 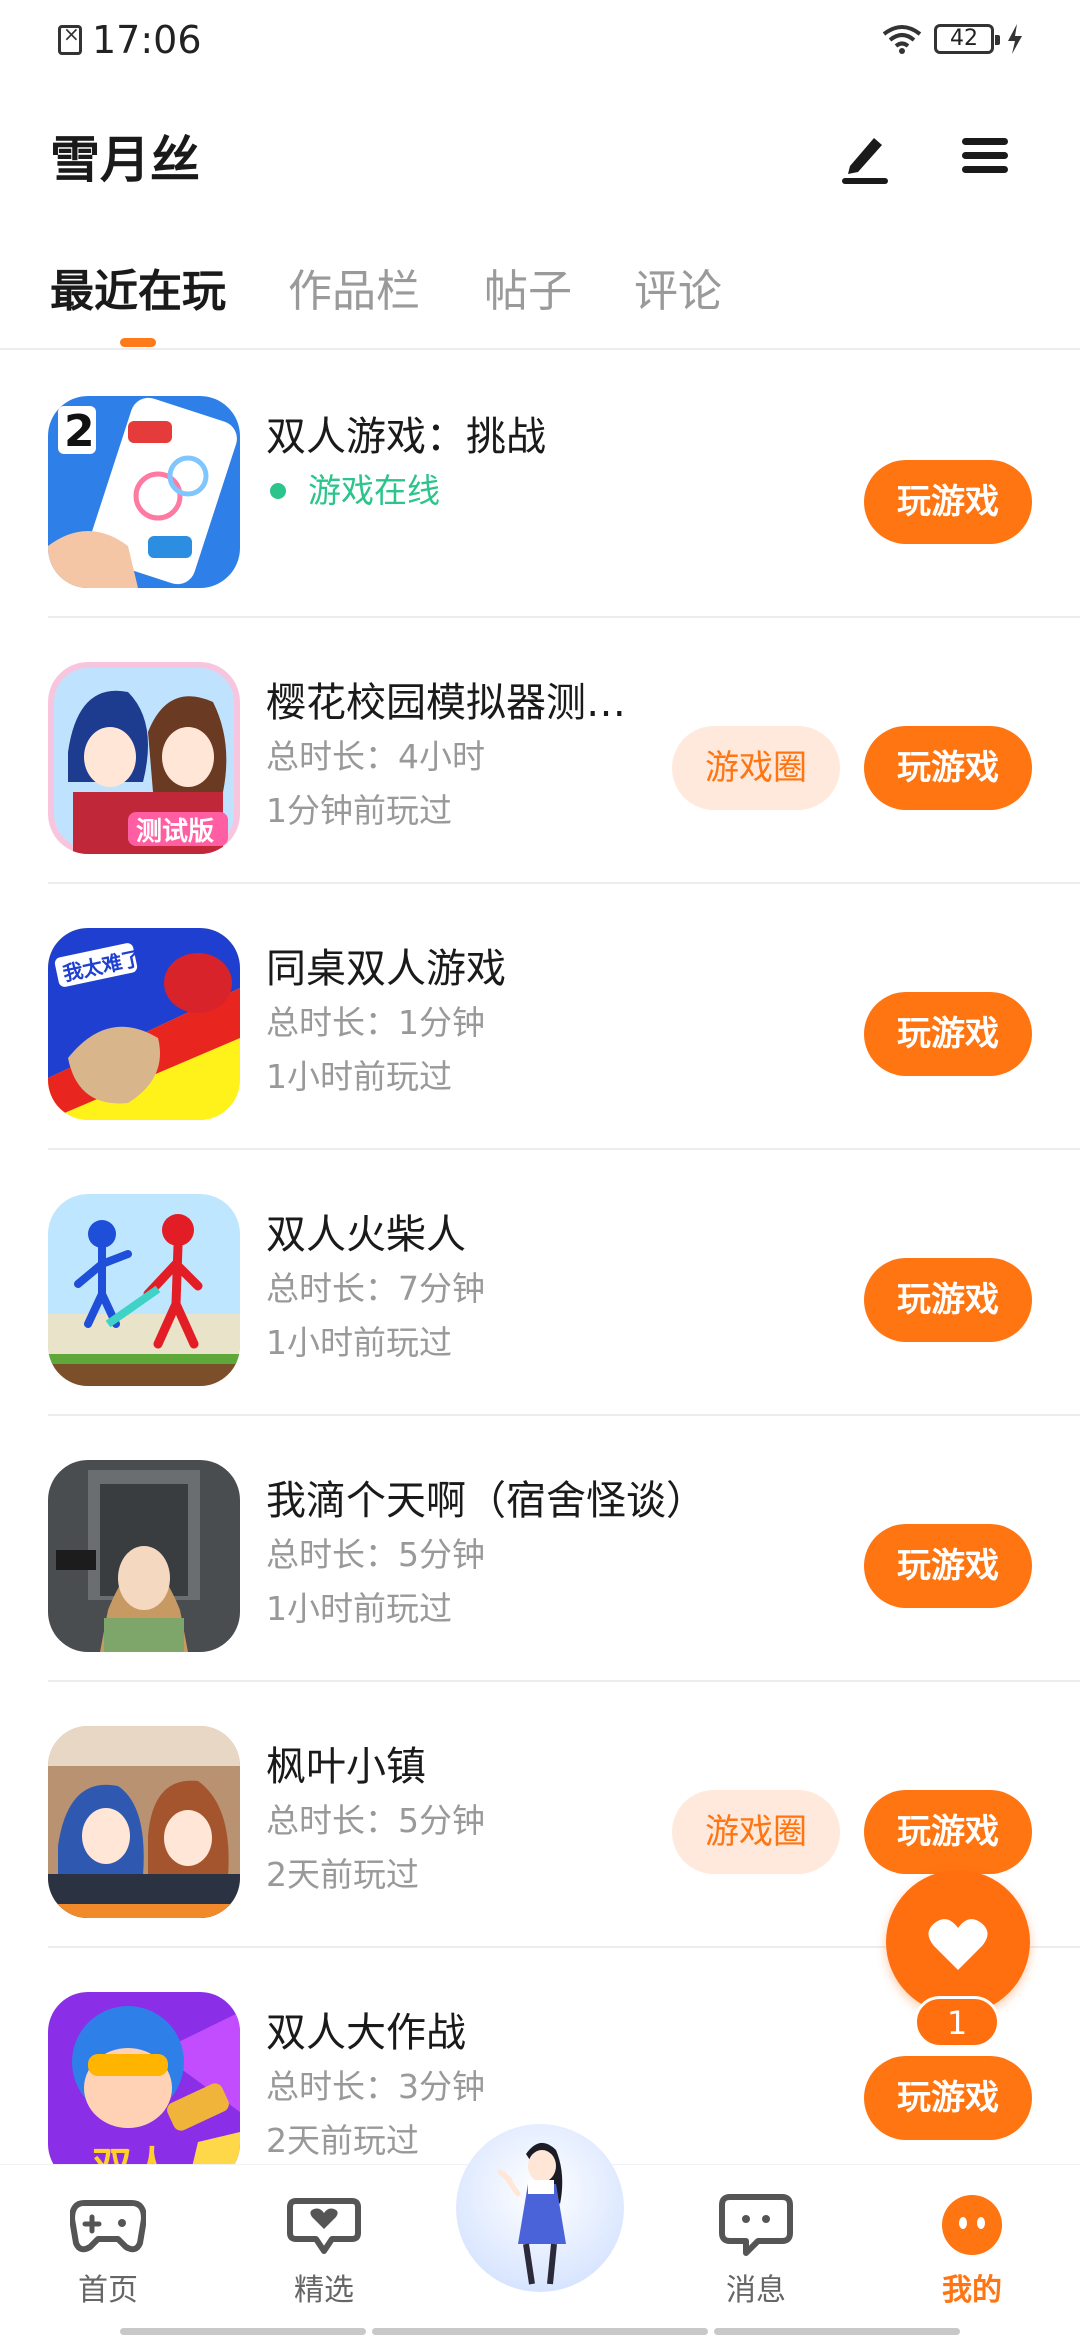 I want to click on list-item: 双人火柴人 总时长：7分钟 1小时前玩过 玩游戏, so click(x=564, y=1283).